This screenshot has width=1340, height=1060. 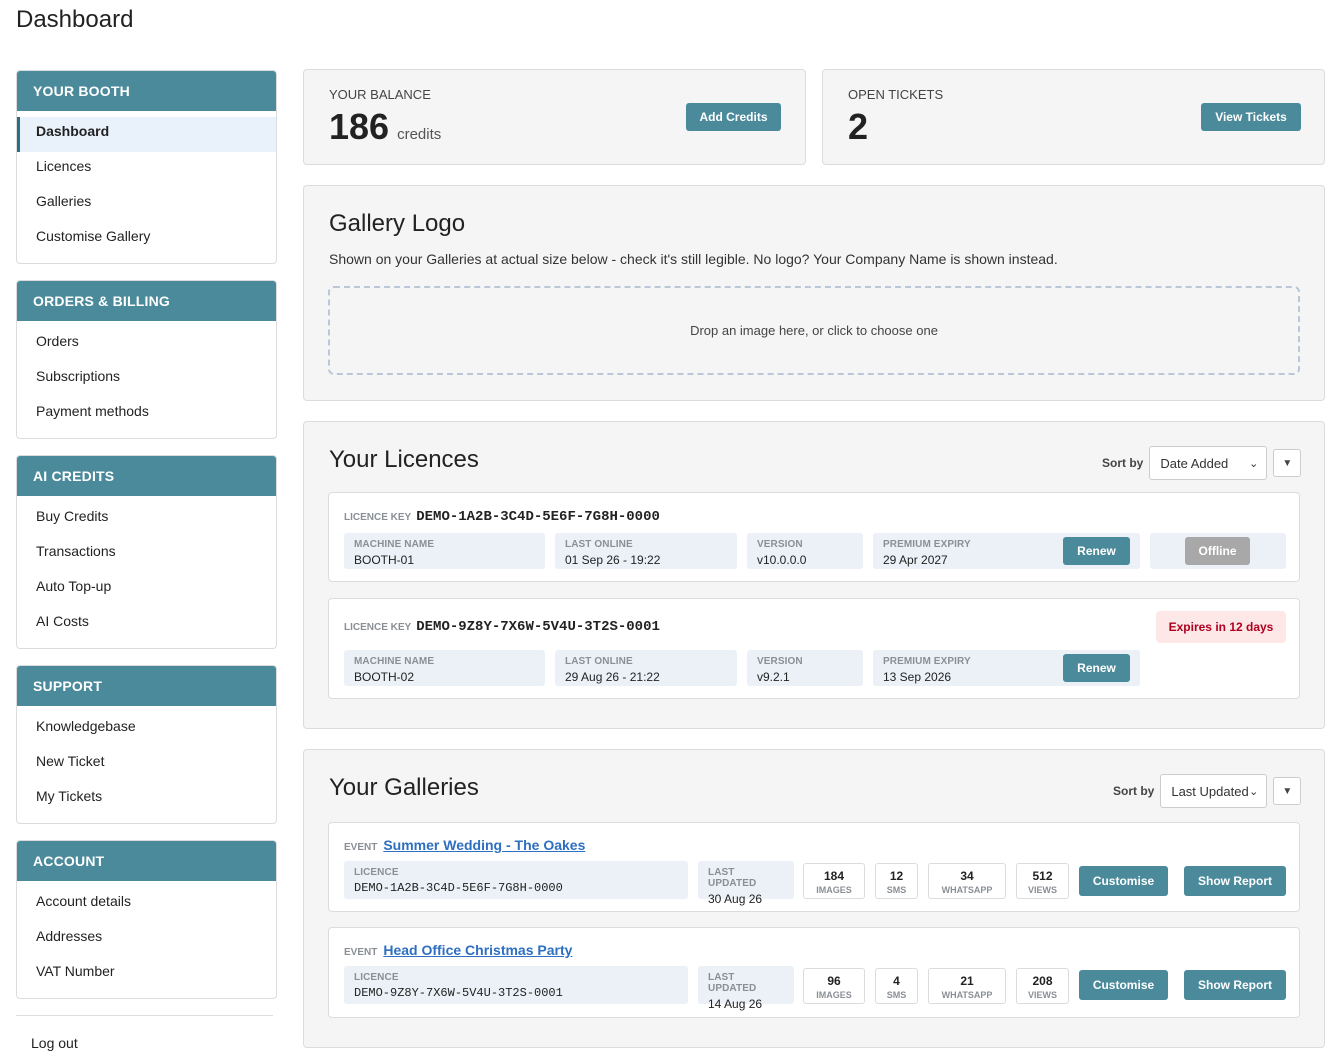 What do you see at coordinates (54, 1043) in the screenshot?
I see `logout-link: Log out` at bounding box center [54, 1043].